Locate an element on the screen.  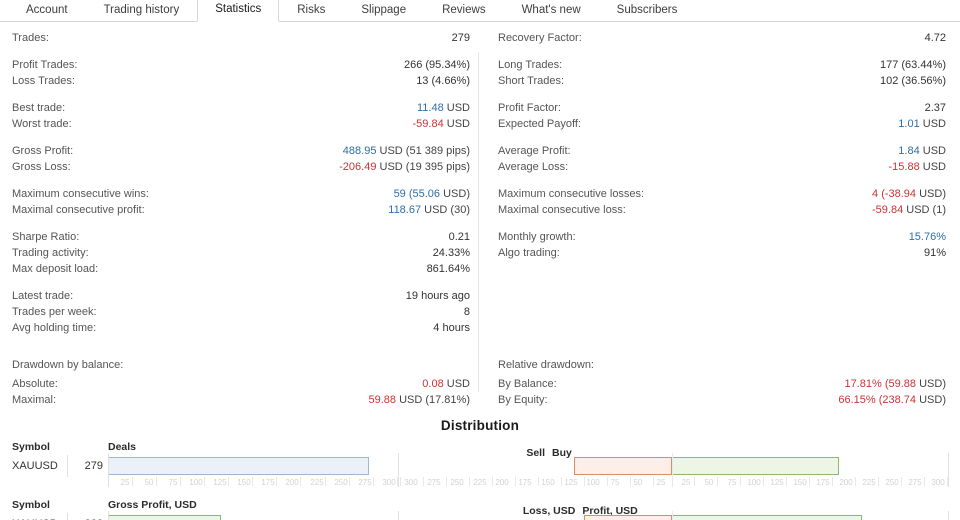
drawdown-row-by-equity: By Equity: 66.15% (238.74 USD) is located at coordinates (722, 400).